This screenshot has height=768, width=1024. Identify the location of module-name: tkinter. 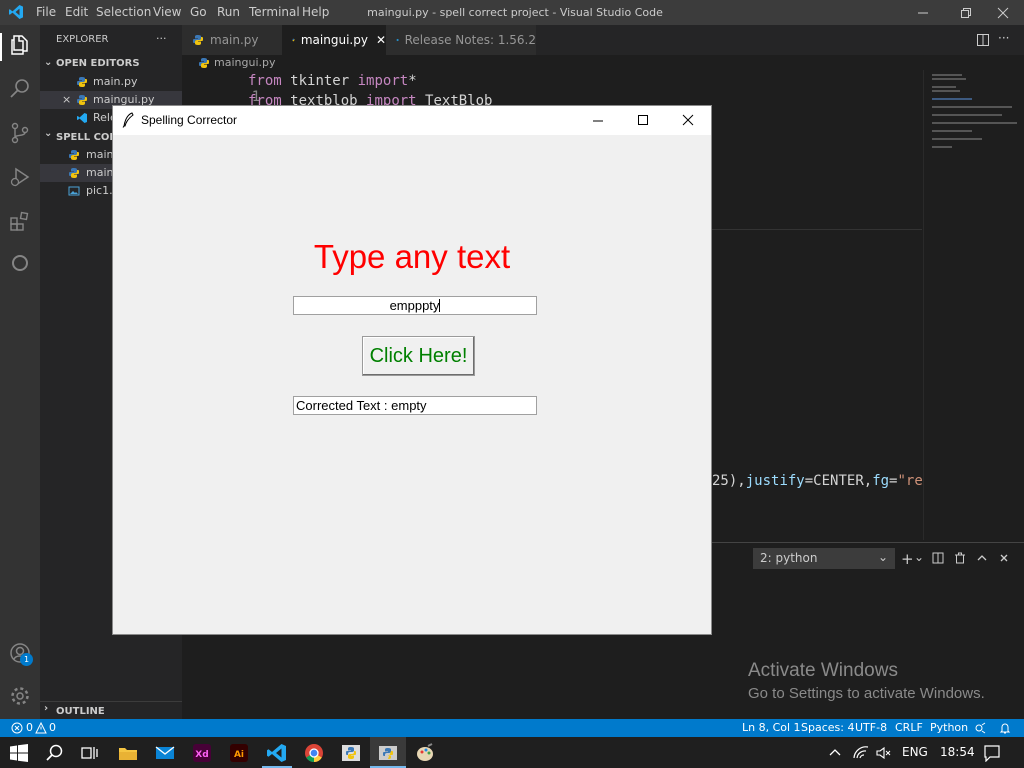
(320, 81).